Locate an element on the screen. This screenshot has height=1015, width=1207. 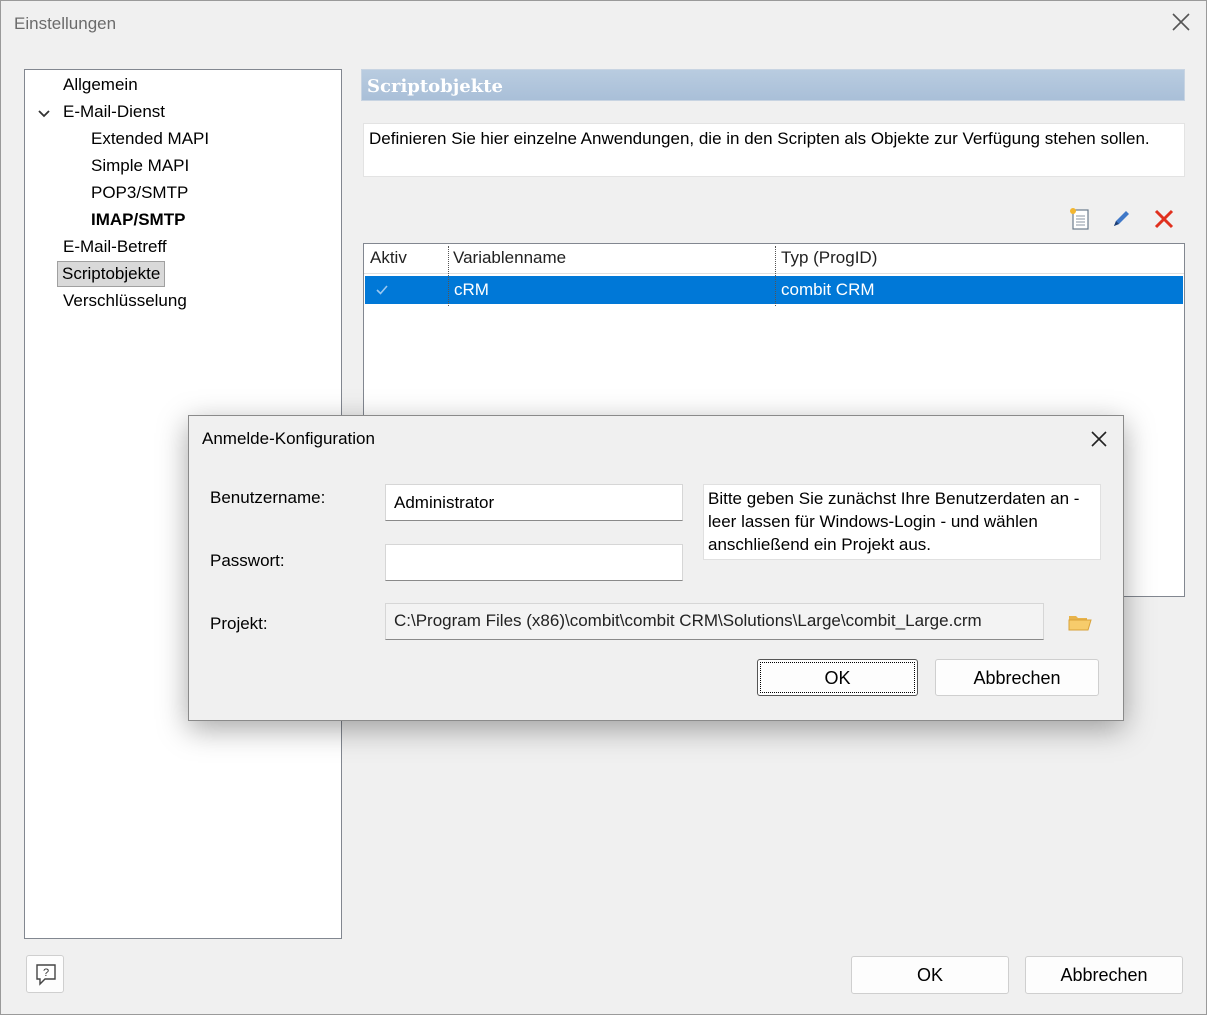
panel-title: Scriptobjekte is located at coordinates (435, 86).